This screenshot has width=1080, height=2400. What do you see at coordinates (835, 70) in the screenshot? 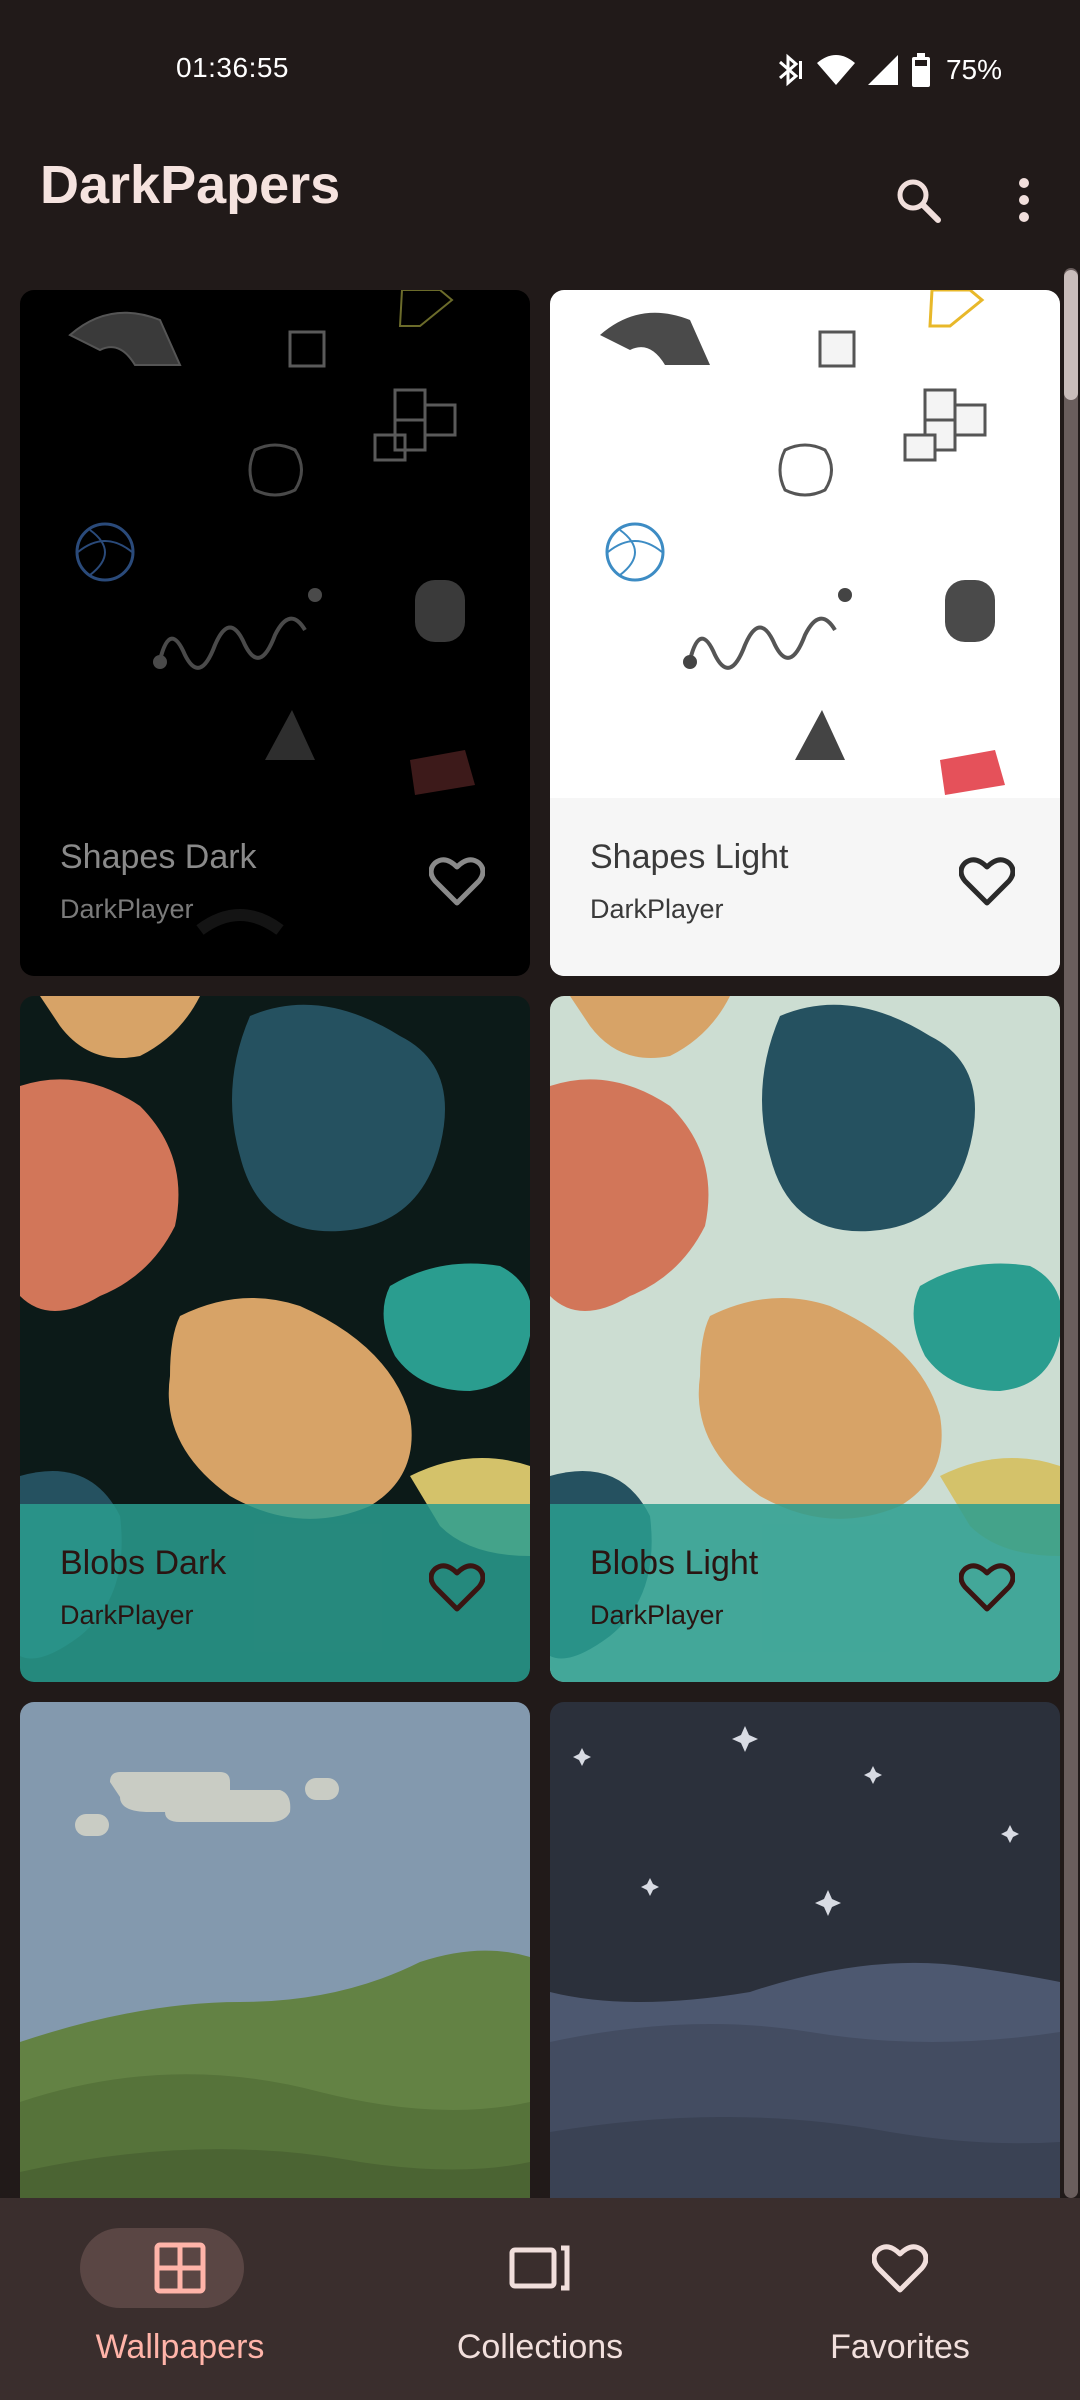
I see `wifi-icon` at bounding box center [835, 70].